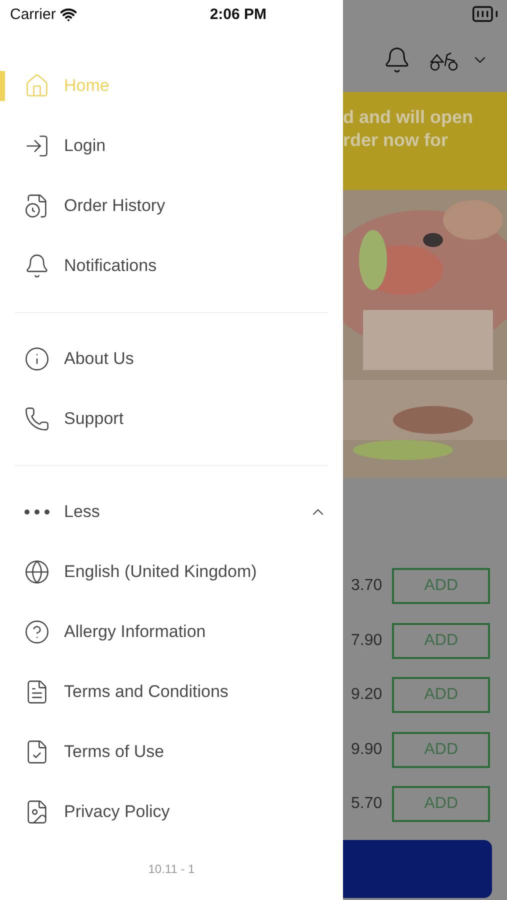  I want to click on status-time: 2:06 PM, so click(238, 14).